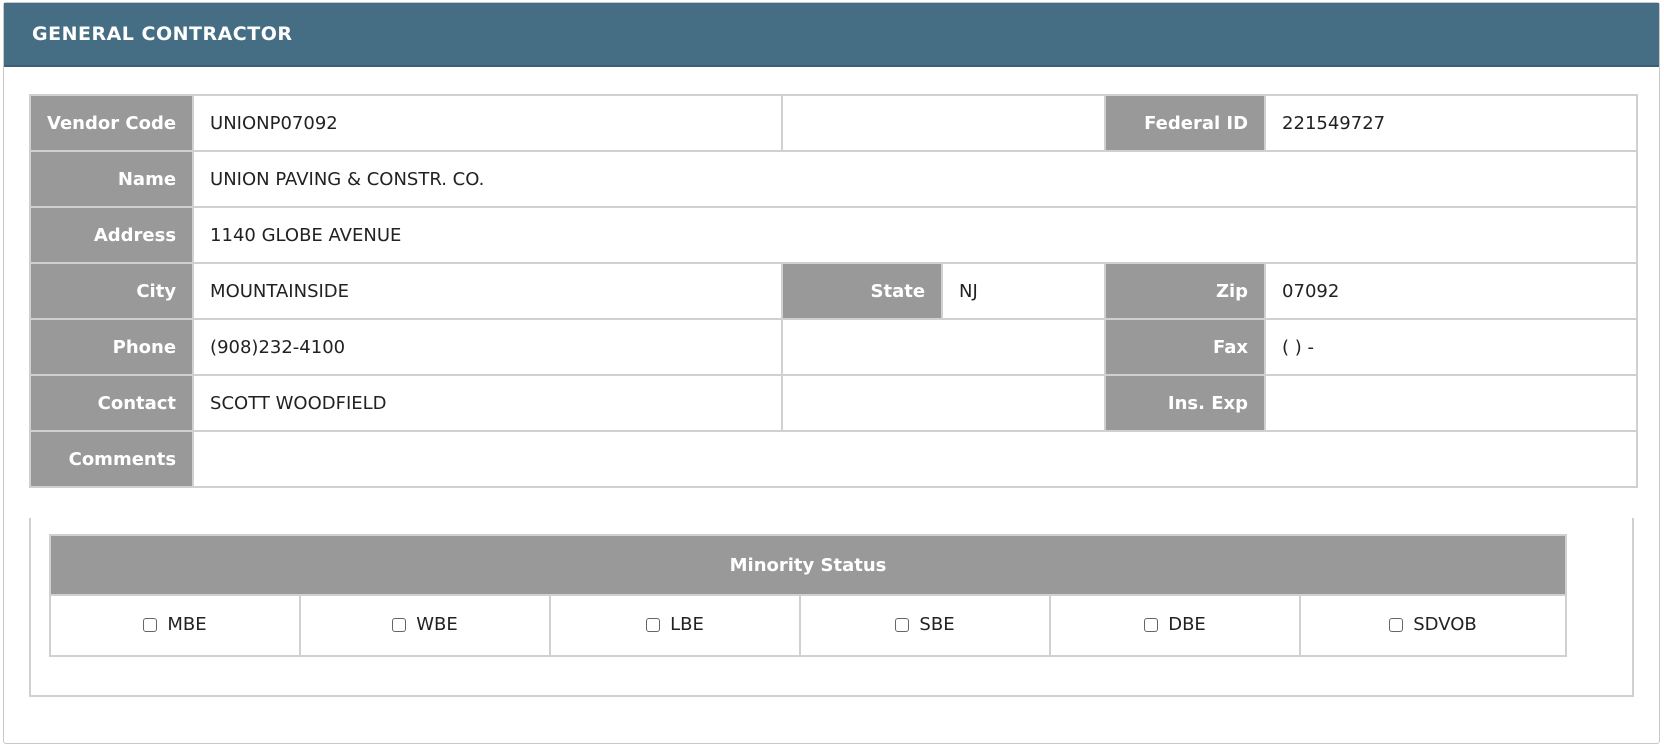 This screenshot has width=1664, height=748. I want to click on dbe-option: DBE, so click(1175, 625).